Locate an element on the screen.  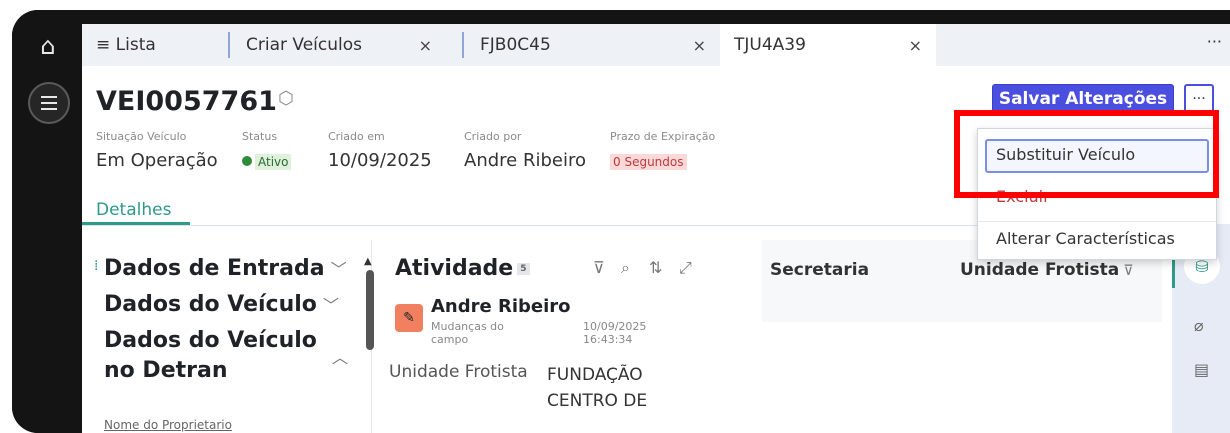
section-dados-veiculo: Dados do Veículo ﹀ is located at coordinates (221, 305).